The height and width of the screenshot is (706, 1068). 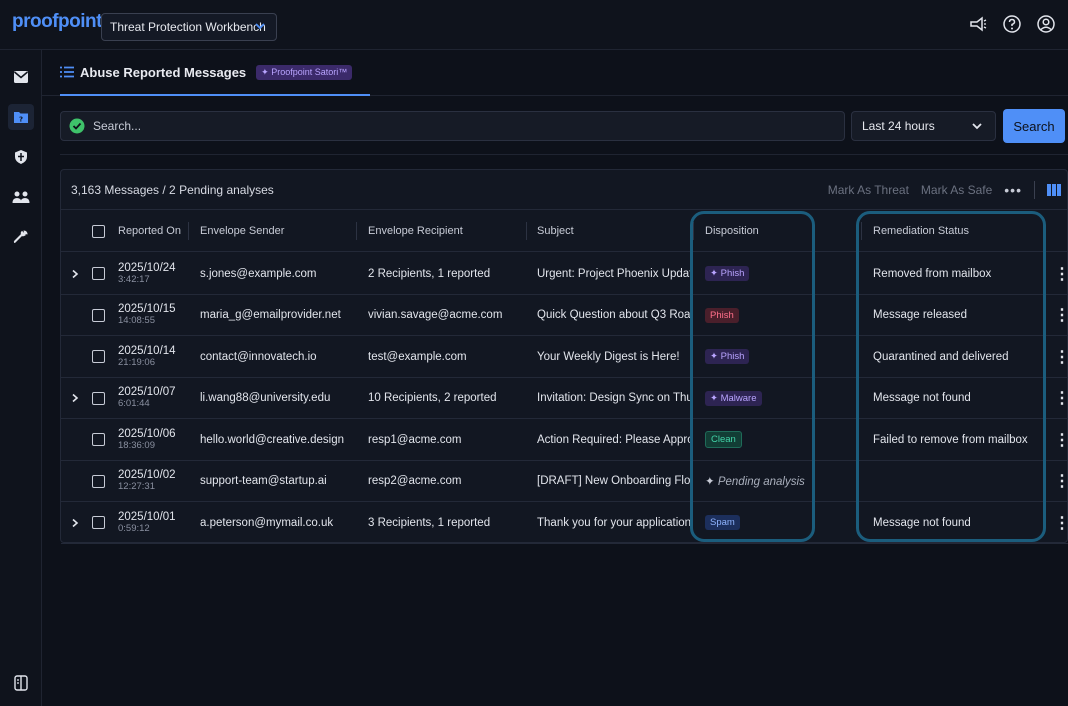 I want to click on reported-on-cell: 2025/10/02 12:27:31, so click(x=147, y=481).